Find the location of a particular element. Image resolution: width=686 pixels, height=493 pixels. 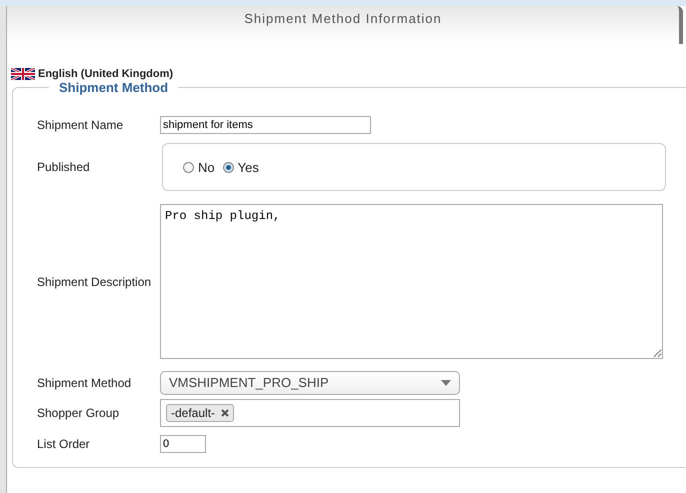

text-field: shipment for items is located at coordinates (265, 125).